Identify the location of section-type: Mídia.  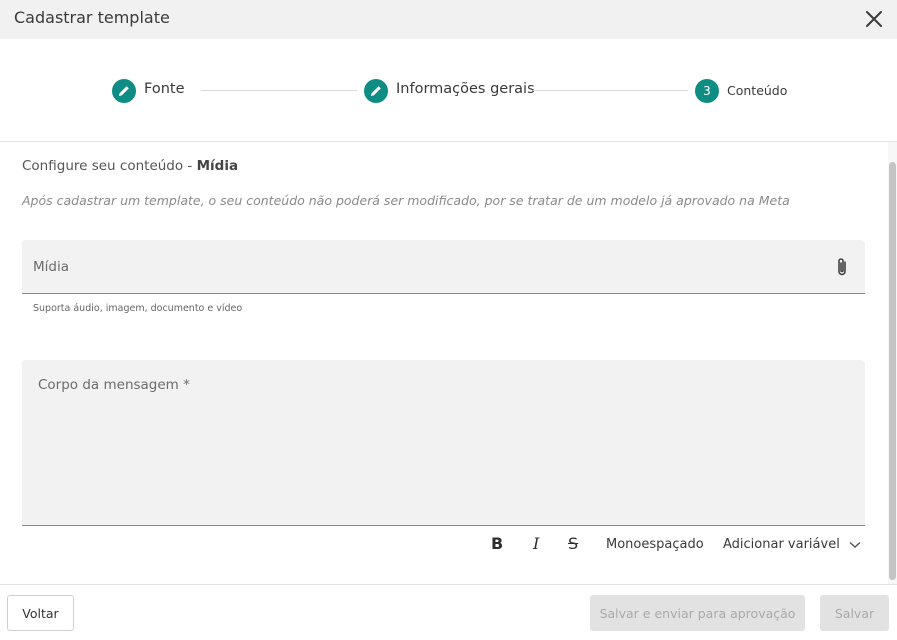
(217, 166).